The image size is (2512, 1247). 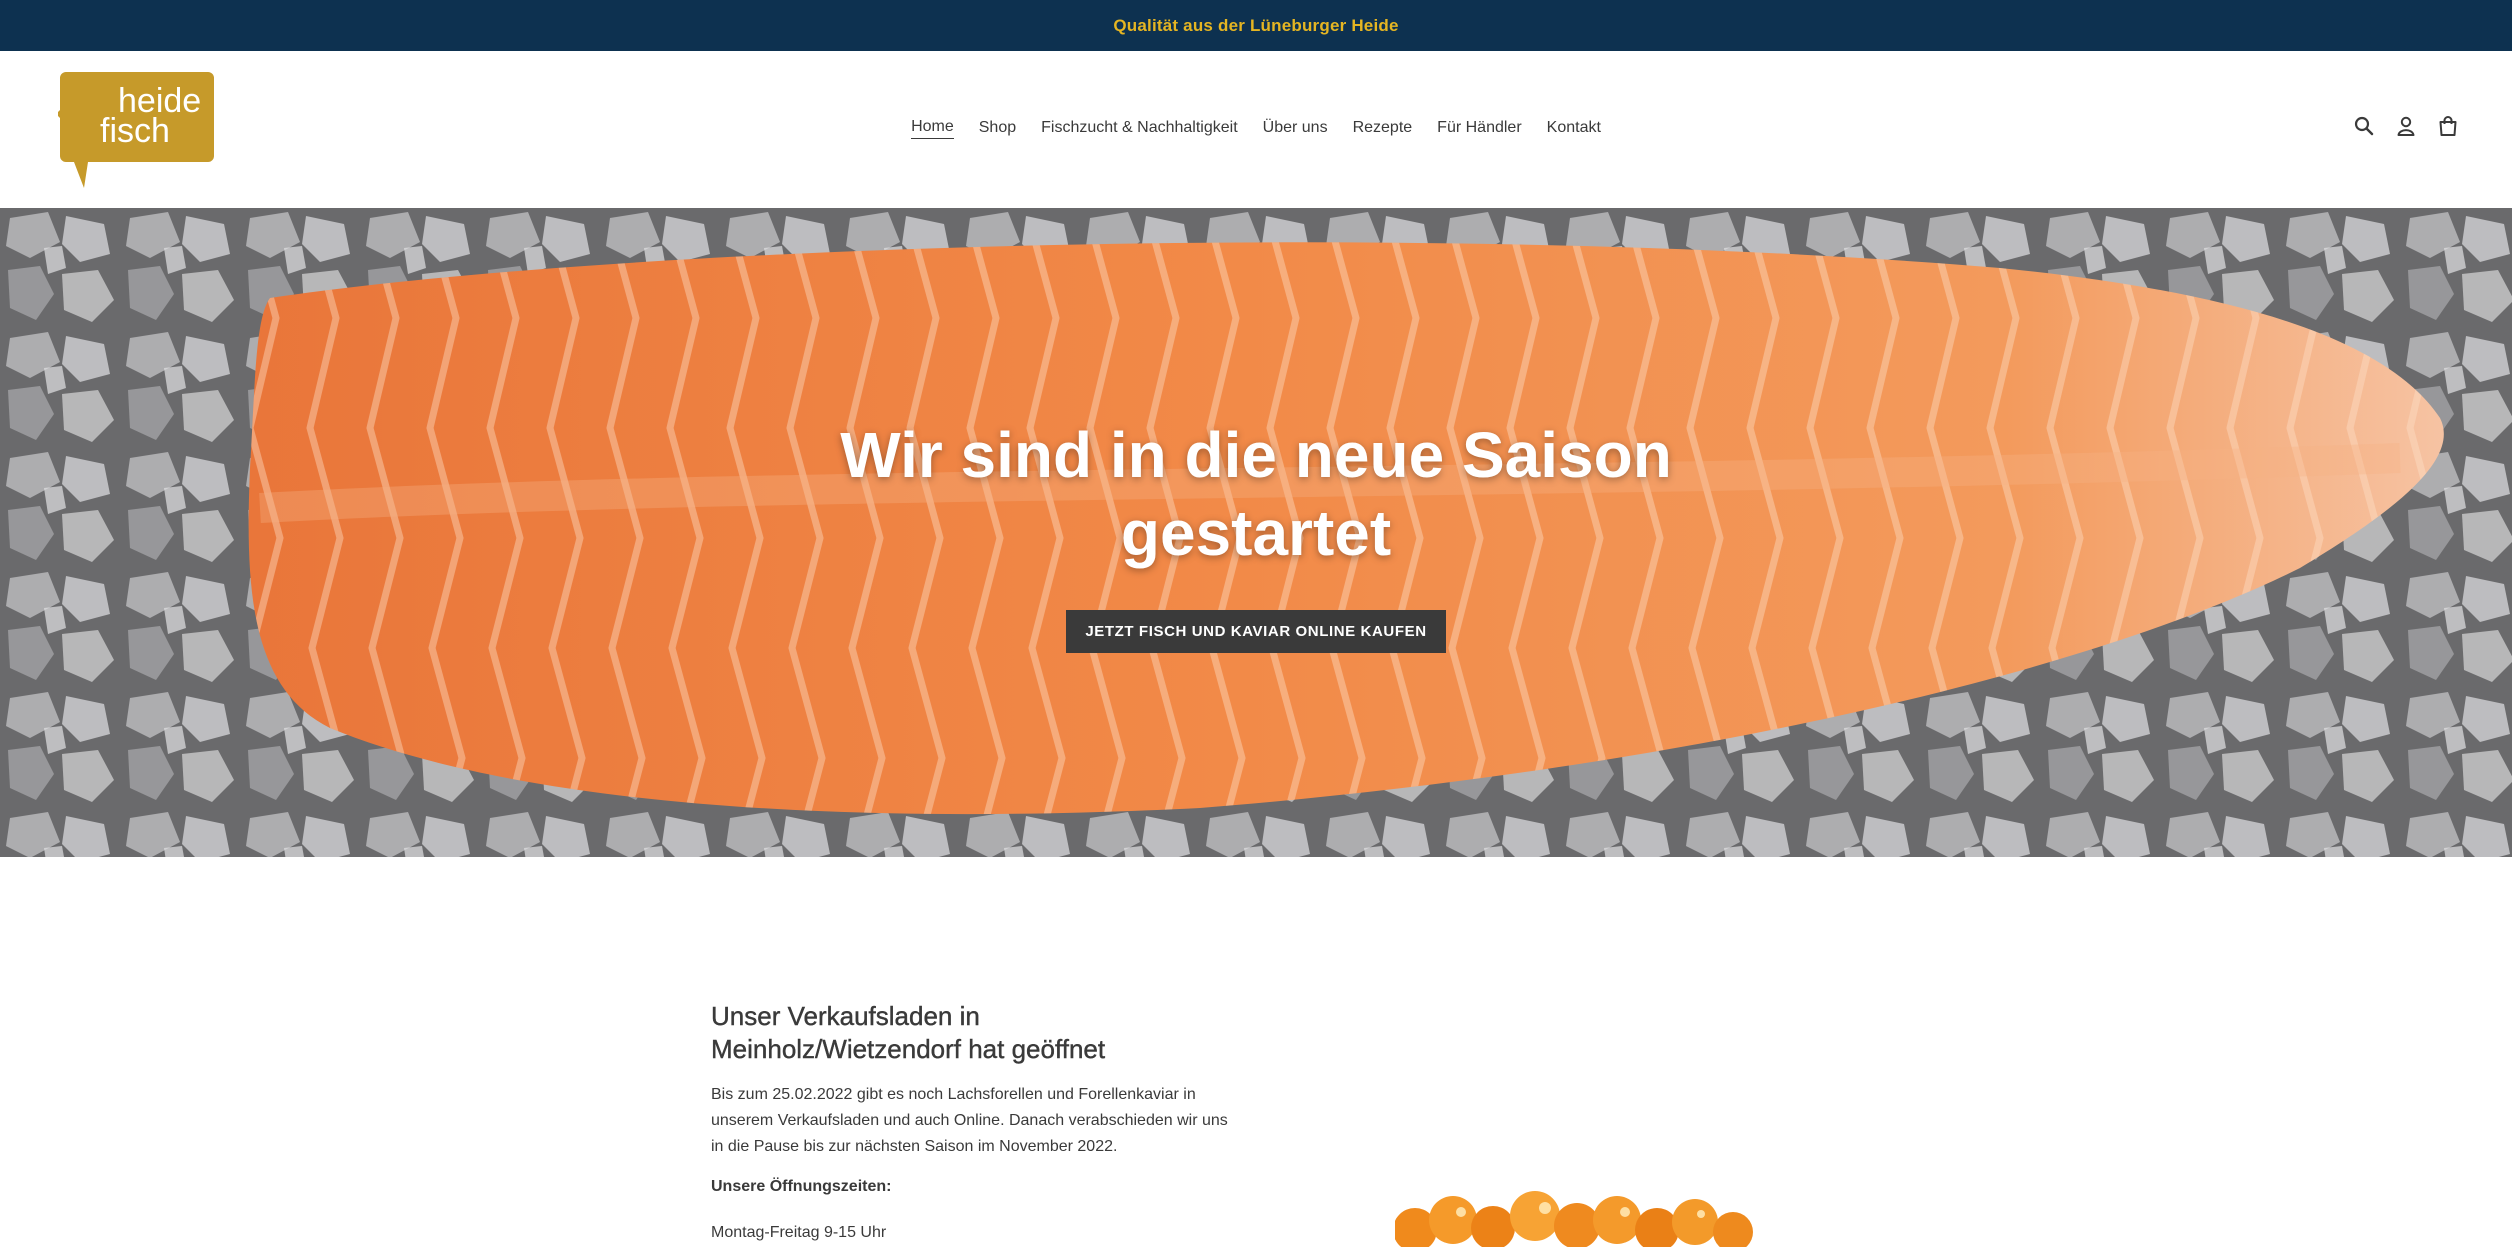 I want to click on announcement-bar: Qualität aus der Lüneburger Heide, so click(x=1256, y=25).